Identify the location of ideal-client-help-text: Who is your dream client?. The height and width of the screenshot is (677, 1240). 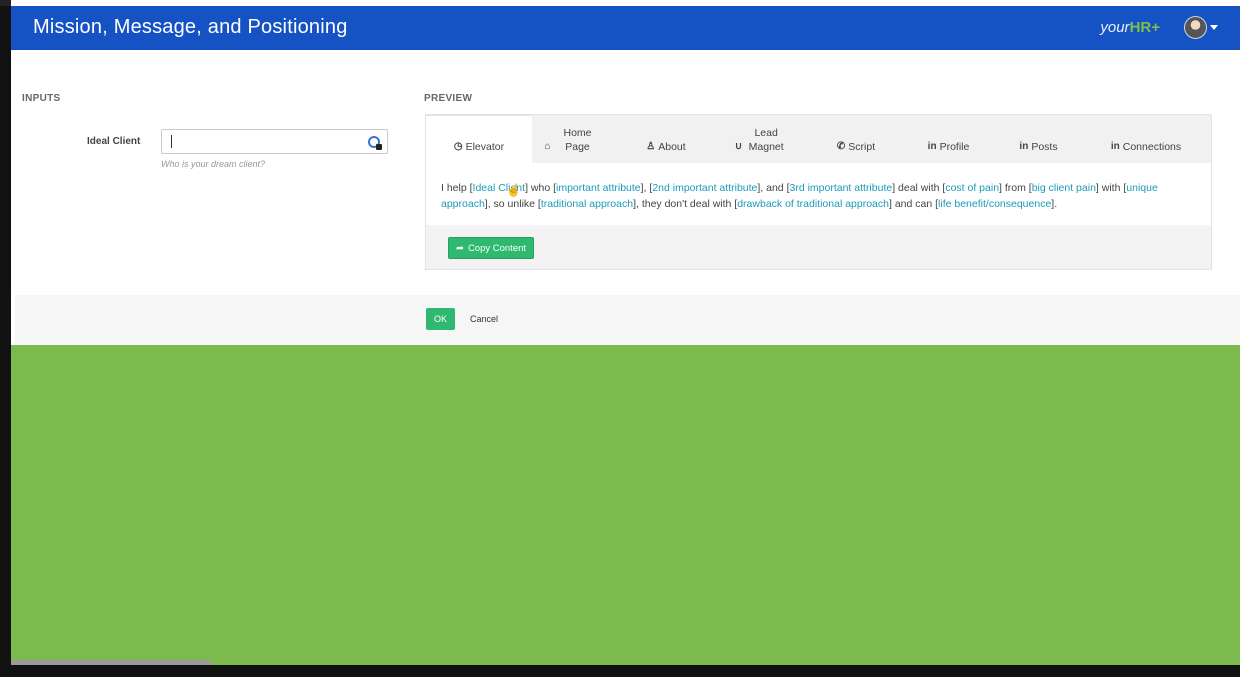
(213, 164).